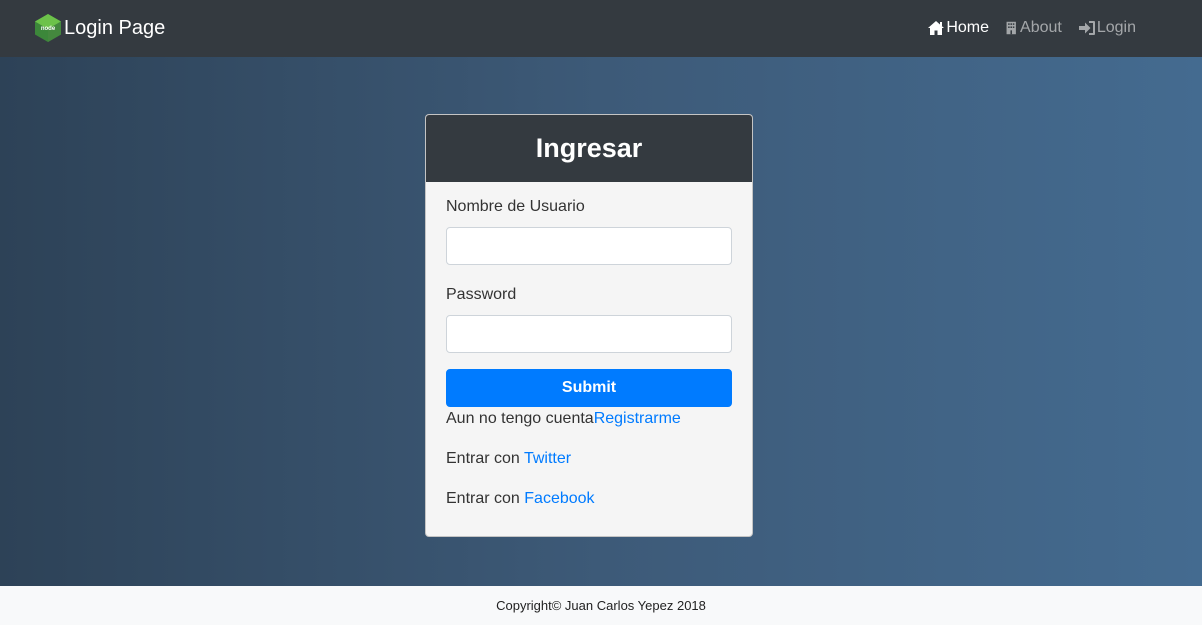 The height and width of the screenshot is (625, 1202). Describe the element at coordinates (1116, 27) in the screenshot. I see `nav-login-label: Login` at that location.